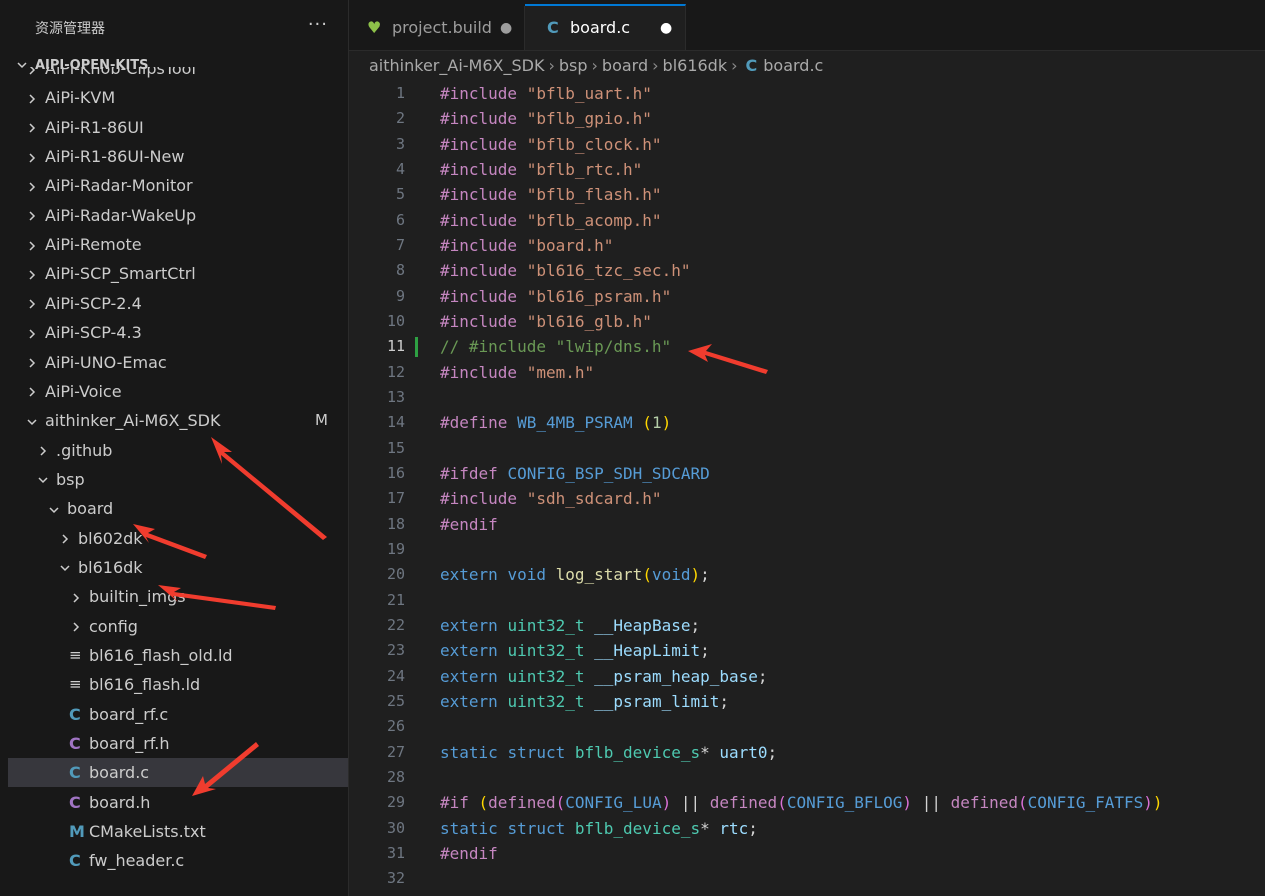 The image size is (1265, 896). Describe the element at coordinates (807, 498) in the screenshot. I see `code-line: 17 #include "sdh_sdcard.h"` at that location.